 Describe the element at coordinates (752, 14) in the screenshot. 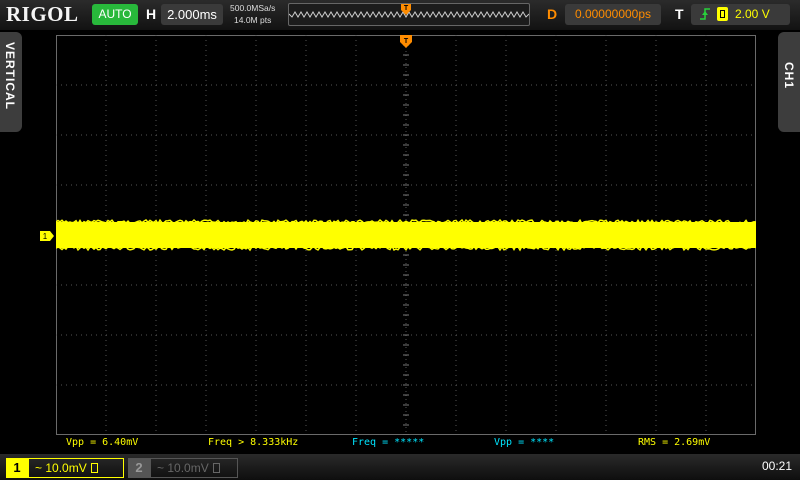

I see `trigger-level: 2.00 V` at that location.